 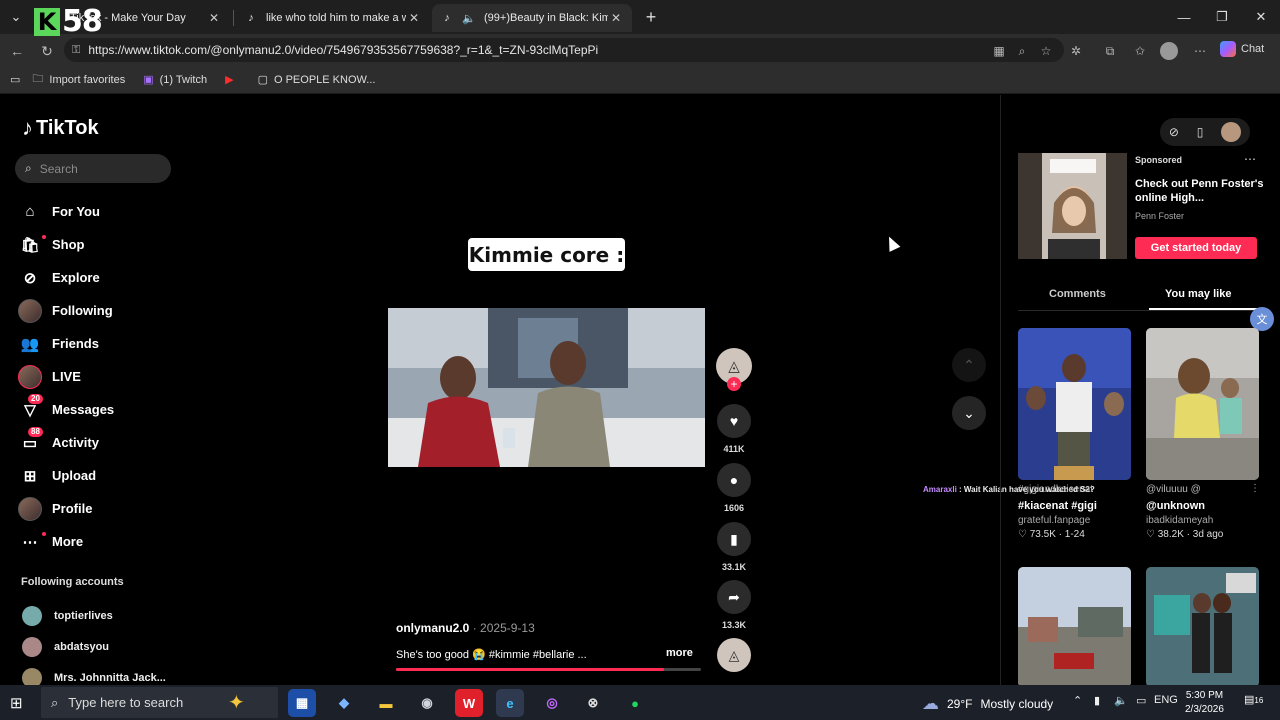 What do you see at coordinates (1184, 17) in the screenshot?
I see `minimize-button: —` at bounding box center [1184, 17].